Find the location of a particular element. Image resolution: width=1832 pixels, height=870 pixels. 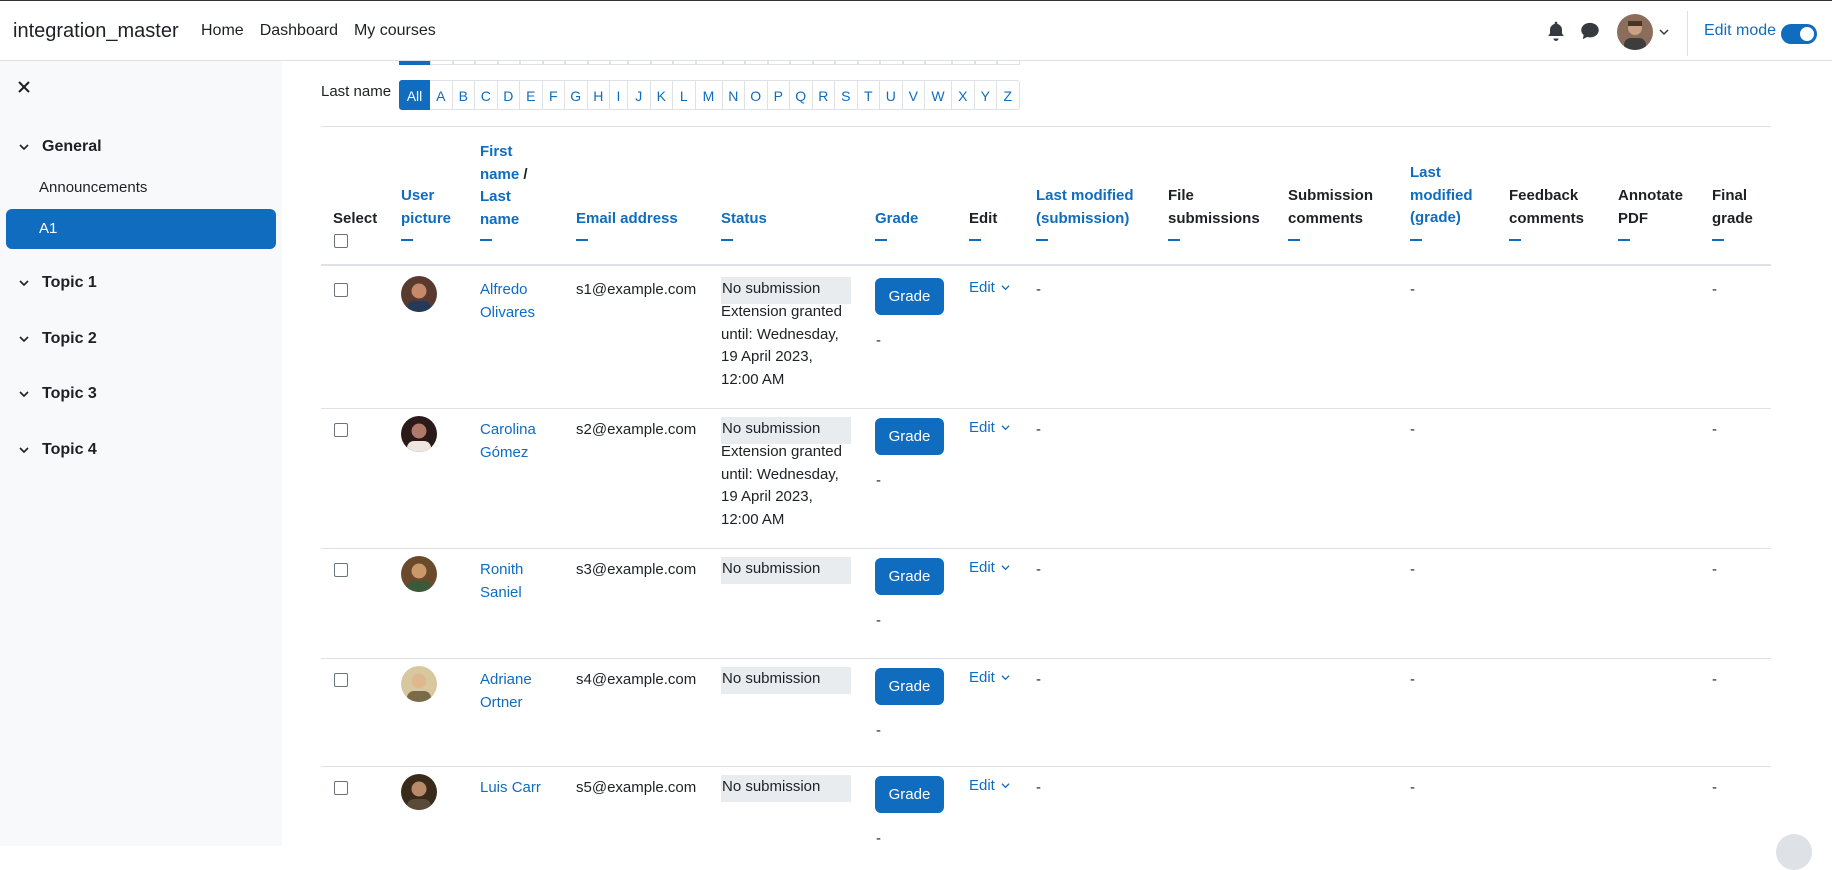

section-general: General is located at coordinates (60, 147).